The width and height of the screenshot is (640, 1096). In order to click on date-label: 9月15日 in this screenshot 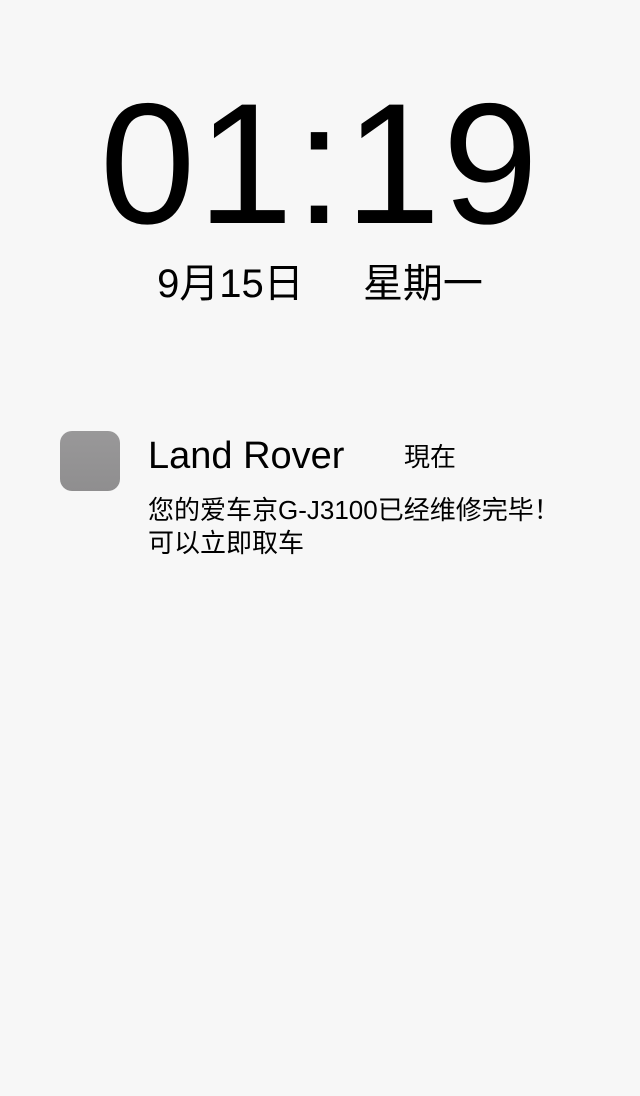, I will do `click(230, 284)`.